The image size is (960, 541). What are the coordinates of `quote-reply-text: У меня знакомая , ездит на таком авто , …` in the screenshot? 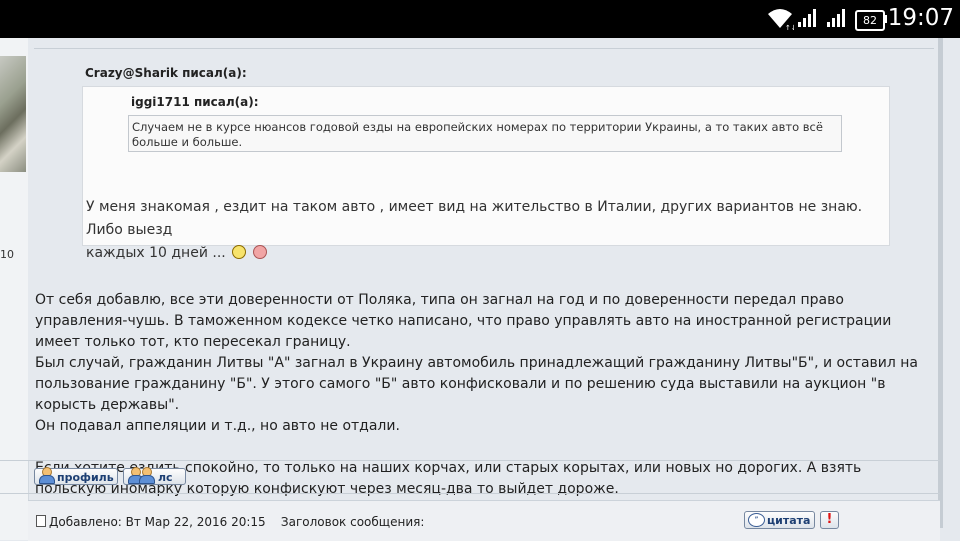 It's located at (481, 230).